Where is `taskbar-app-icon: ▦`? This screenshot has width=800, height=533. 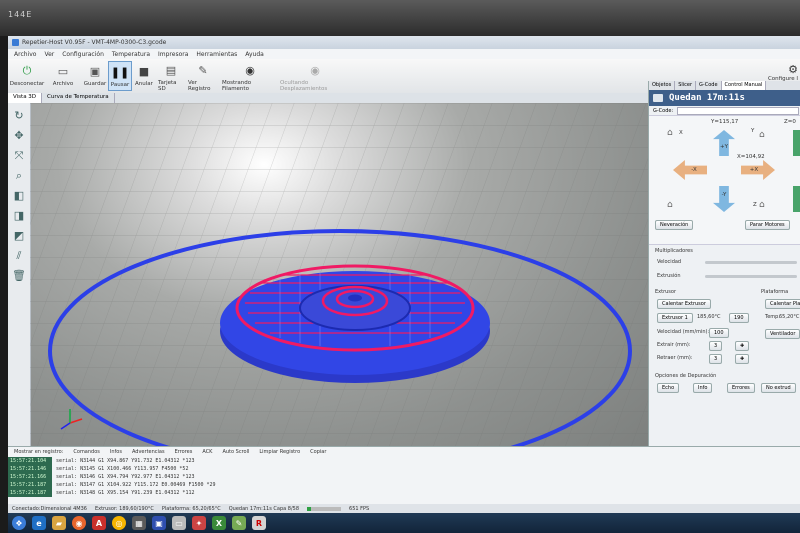 taskbar-app-icon: ▦ is located at coordinates (139, 523).